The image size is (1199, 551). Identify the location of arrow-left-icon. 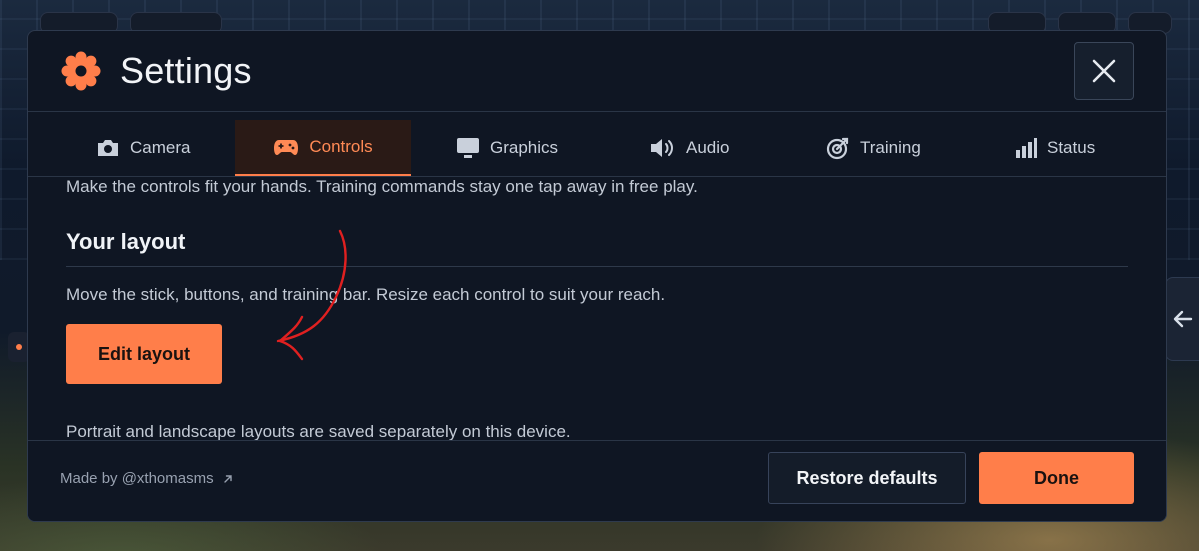
(1182, 319).